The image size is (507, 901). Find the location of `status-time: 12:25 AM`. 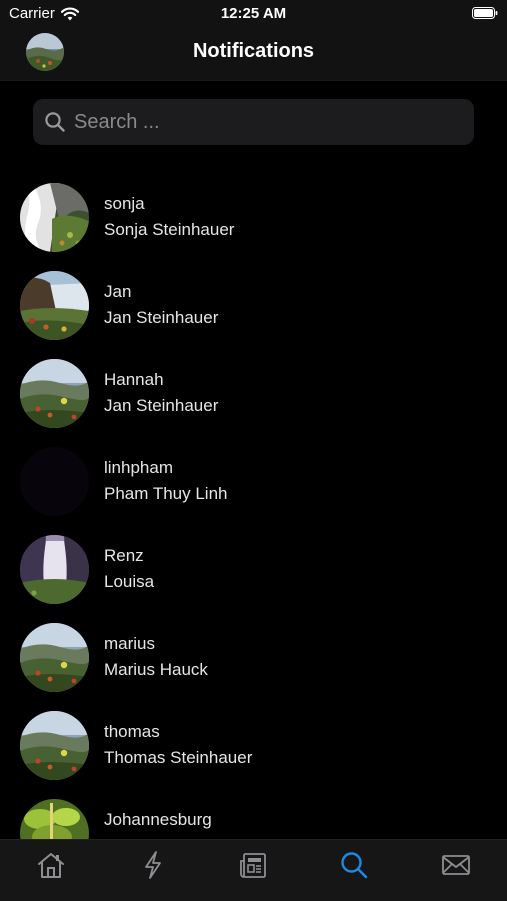

status-time: 12:25 AM is located at coordinates (253, 13).